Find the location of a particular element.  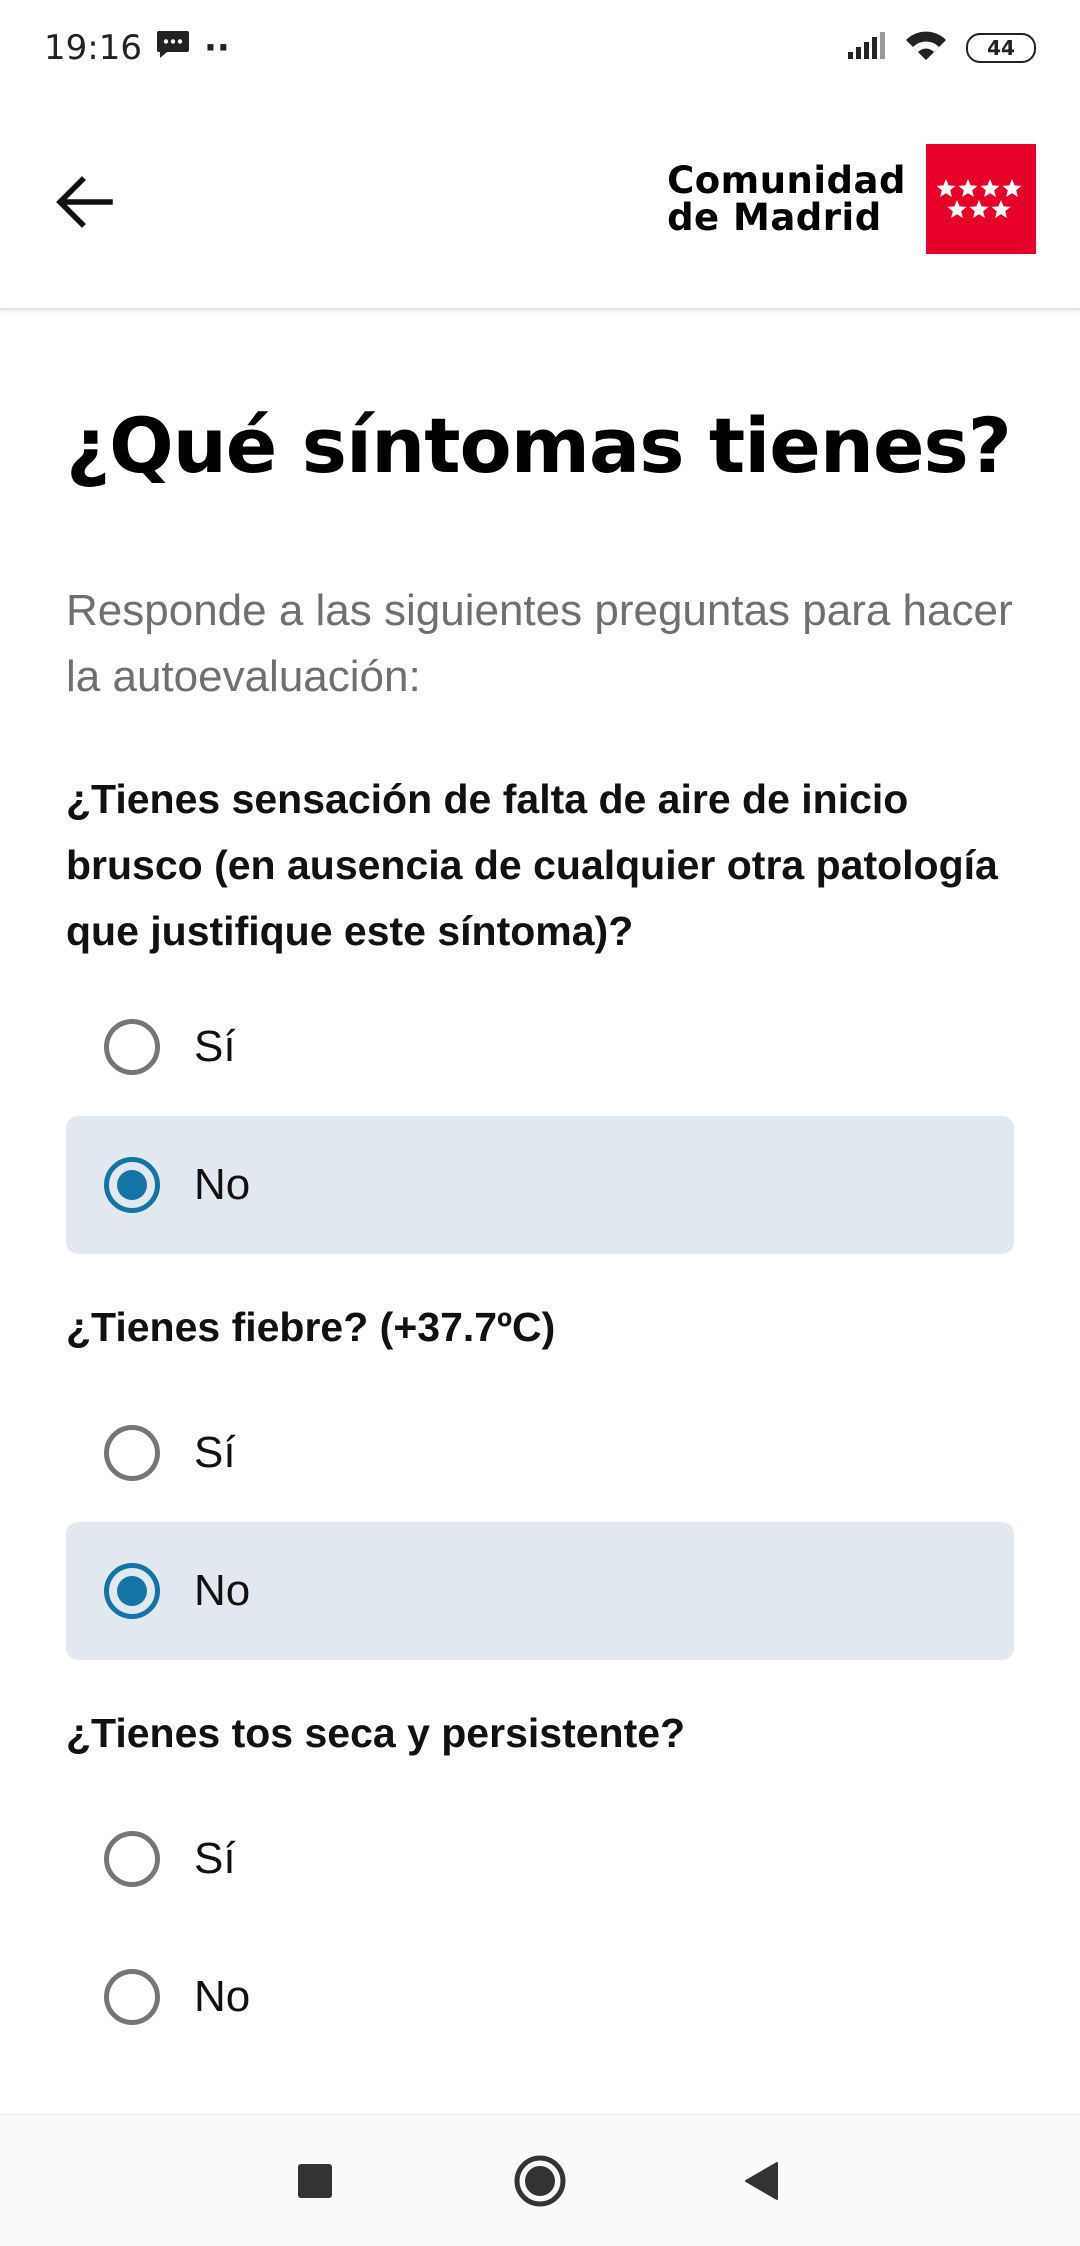

home-button is located at coordinates (540, 2181).